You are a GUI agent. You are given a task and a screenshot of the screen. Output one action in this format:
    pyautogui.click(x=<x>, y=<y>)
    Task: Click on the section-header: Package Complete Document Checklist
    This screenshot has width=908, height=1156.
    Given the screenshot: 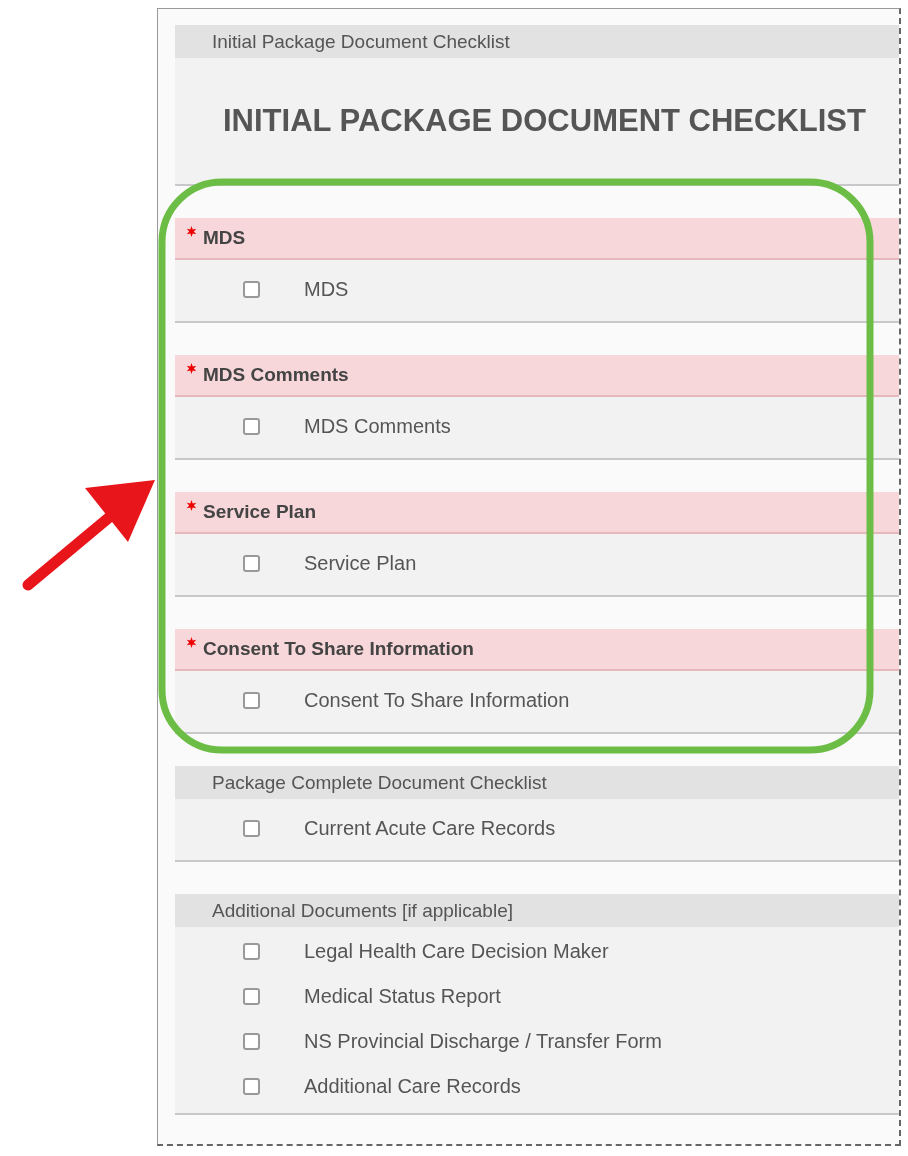 What is the action you would take?
    pyautogui.click(x=537, y=782)
    